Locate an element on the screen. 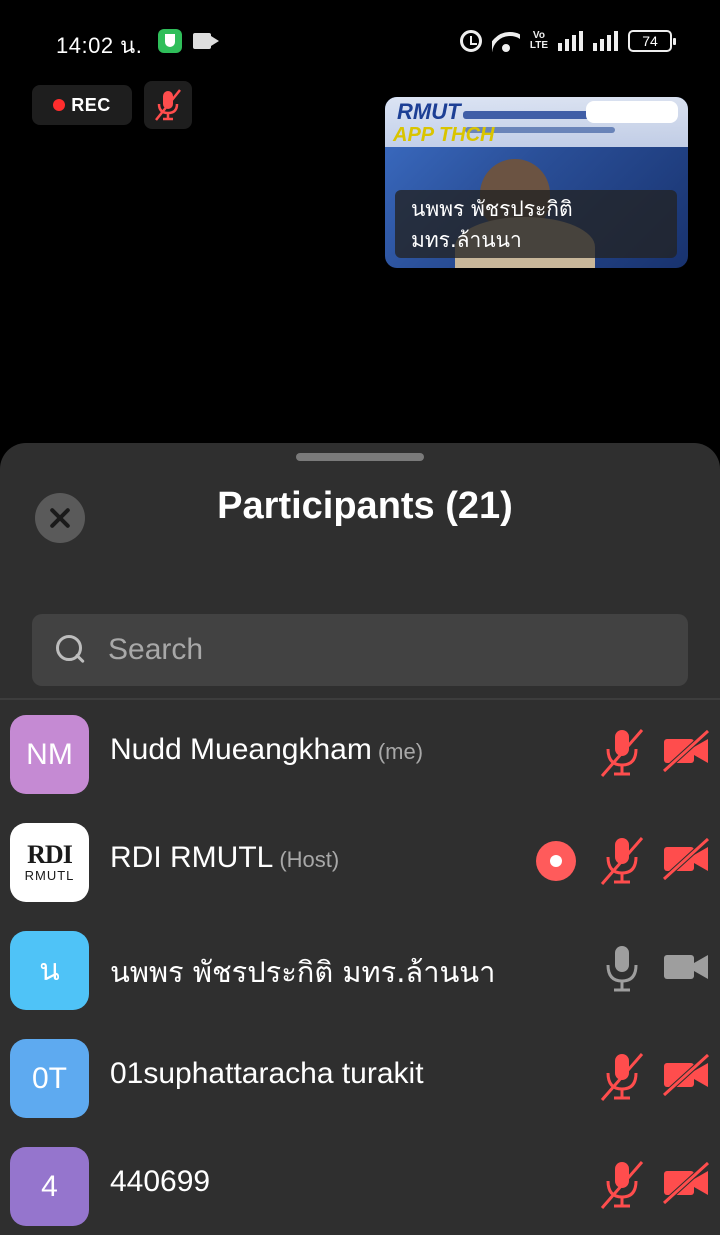 This screenshot has width=720, height=1235. recording-icon is located at coordinates (556, 861).